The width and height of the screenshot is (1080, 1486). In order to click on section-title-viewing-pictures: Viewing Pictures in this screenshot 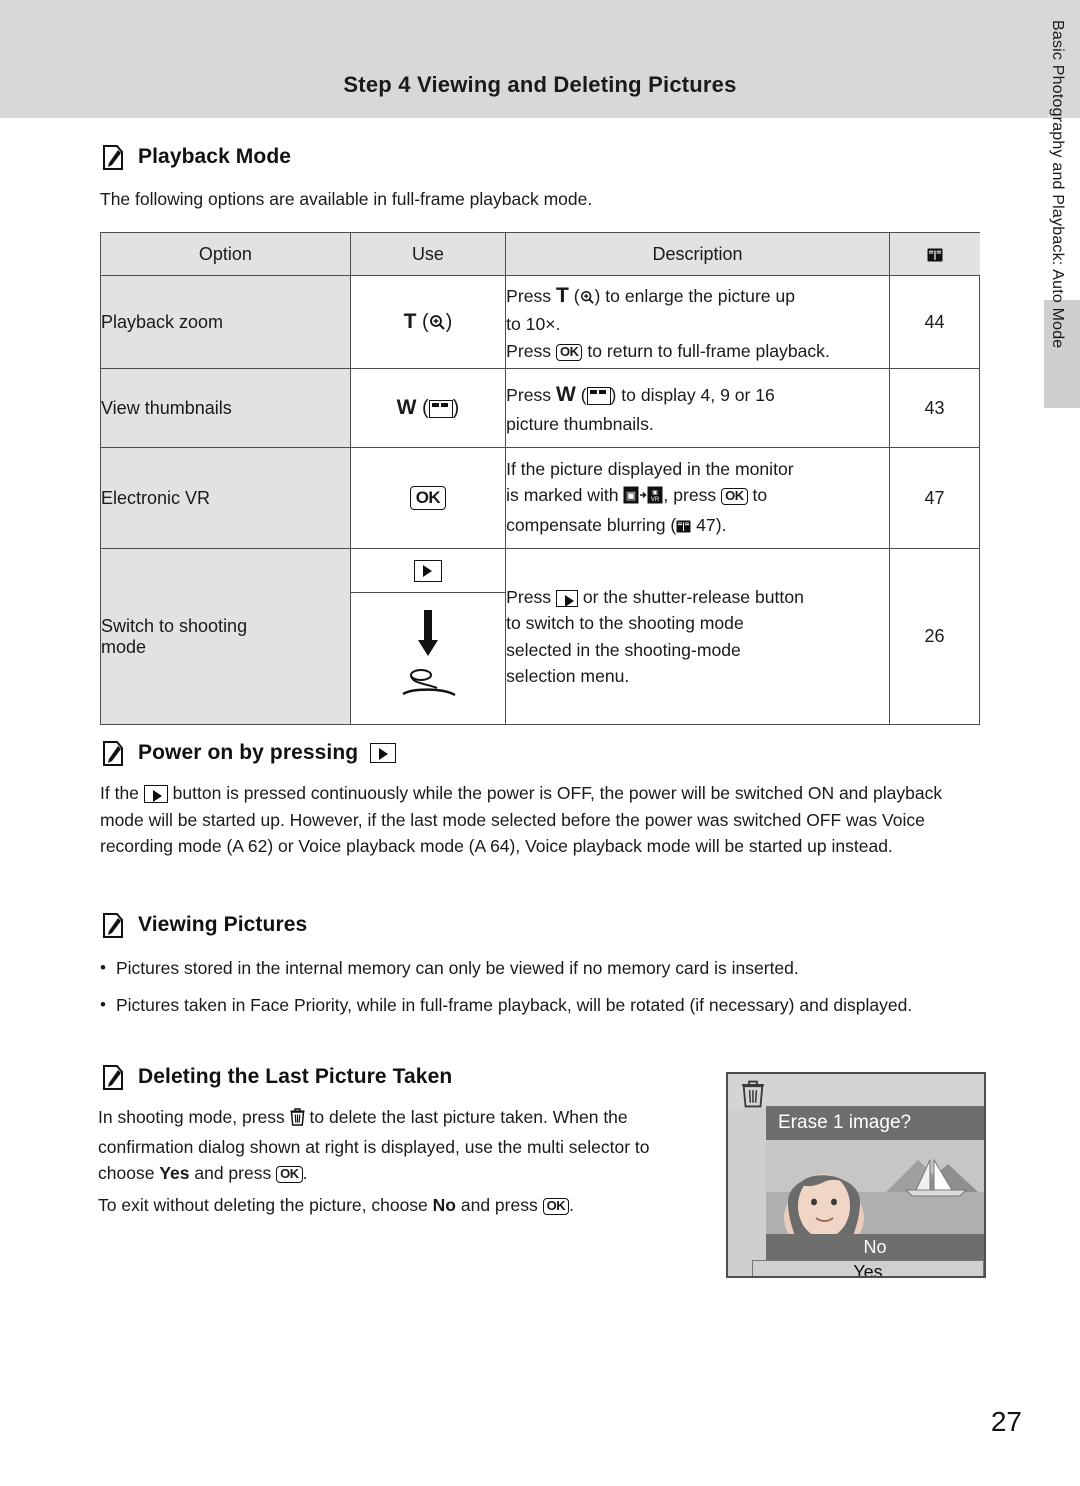, I will do `click(223, 924)`.